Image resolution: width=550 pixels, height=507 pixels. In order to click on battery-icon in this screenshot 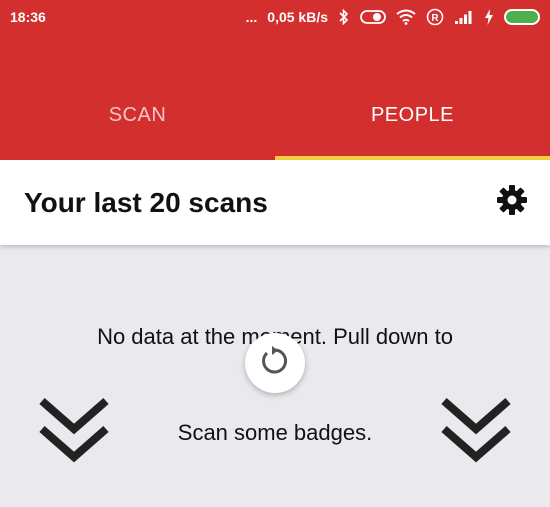, I will do `click(522, 17)`.